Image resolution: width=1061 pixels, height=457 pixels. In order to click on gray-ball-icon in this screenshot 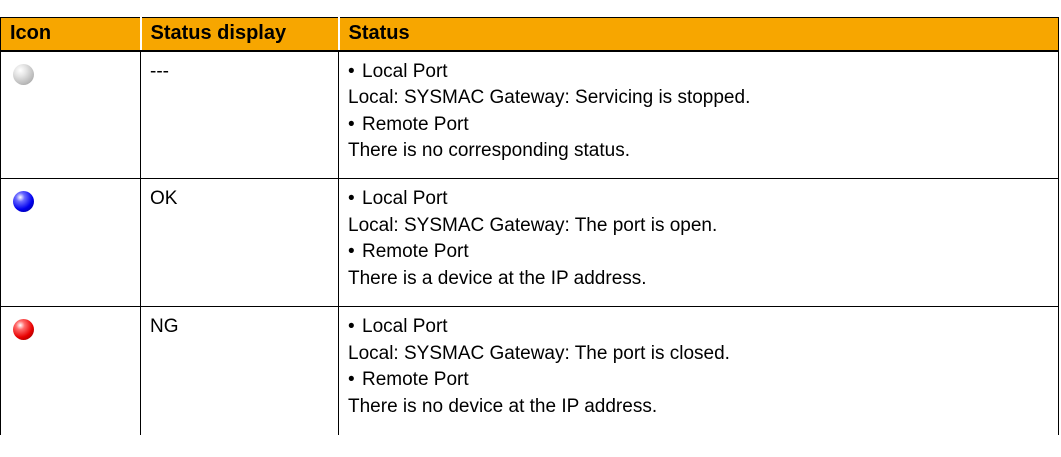, I will do `click(23, 74)`.